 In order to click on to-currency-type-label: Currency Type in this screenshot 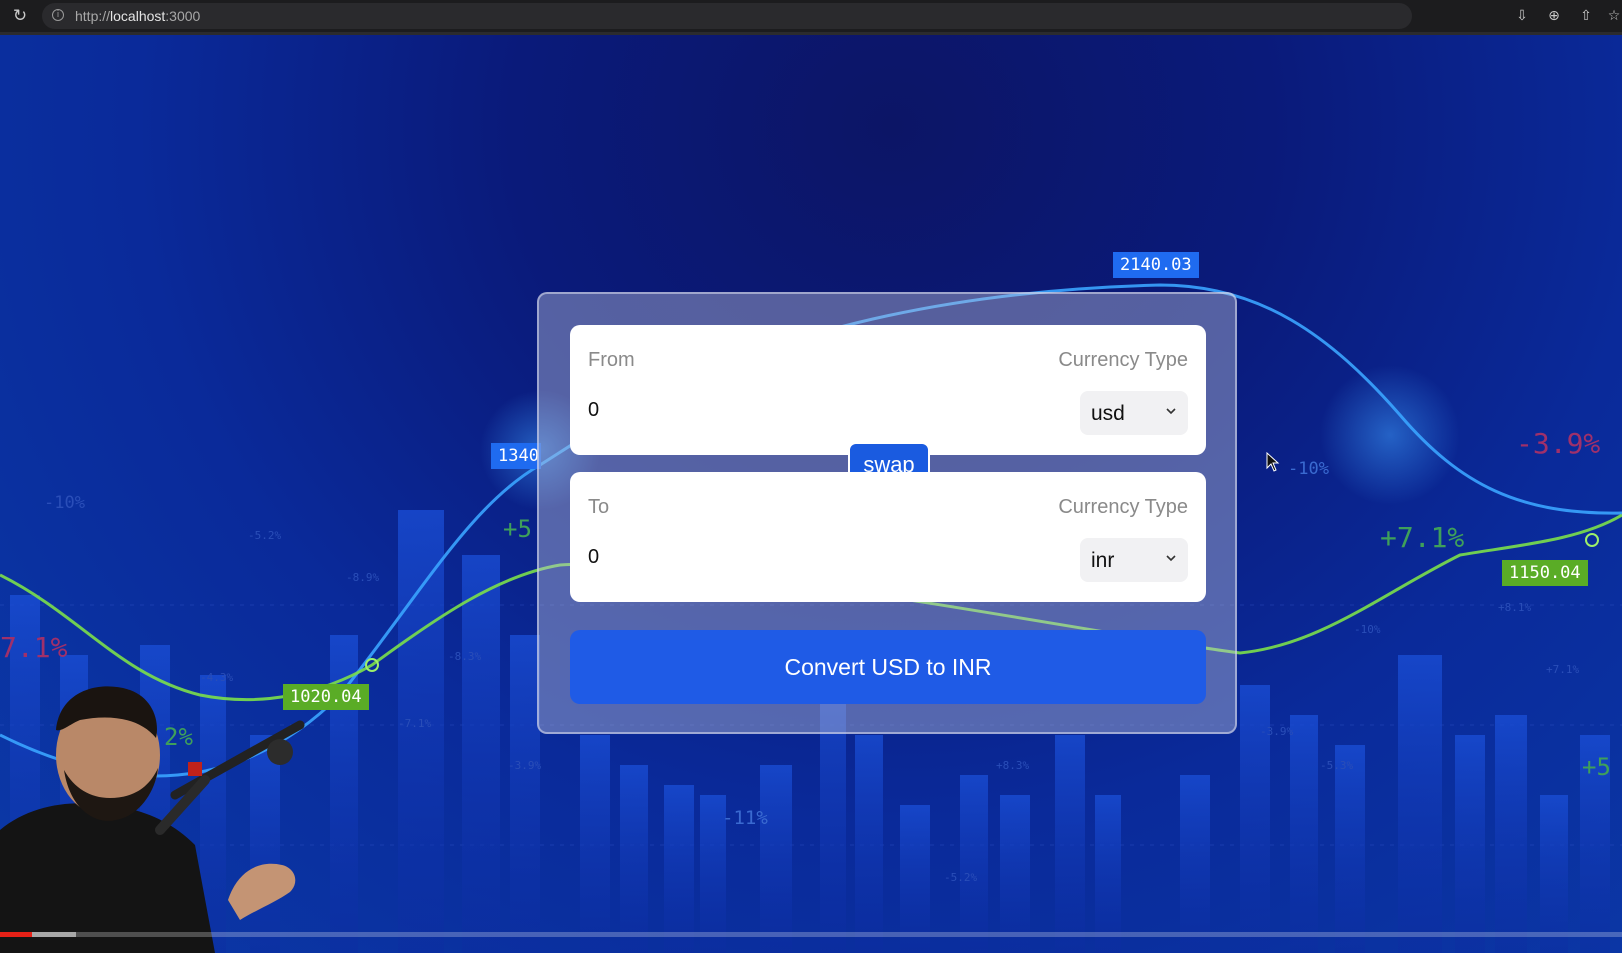, I will do `click(1123, 507)`.